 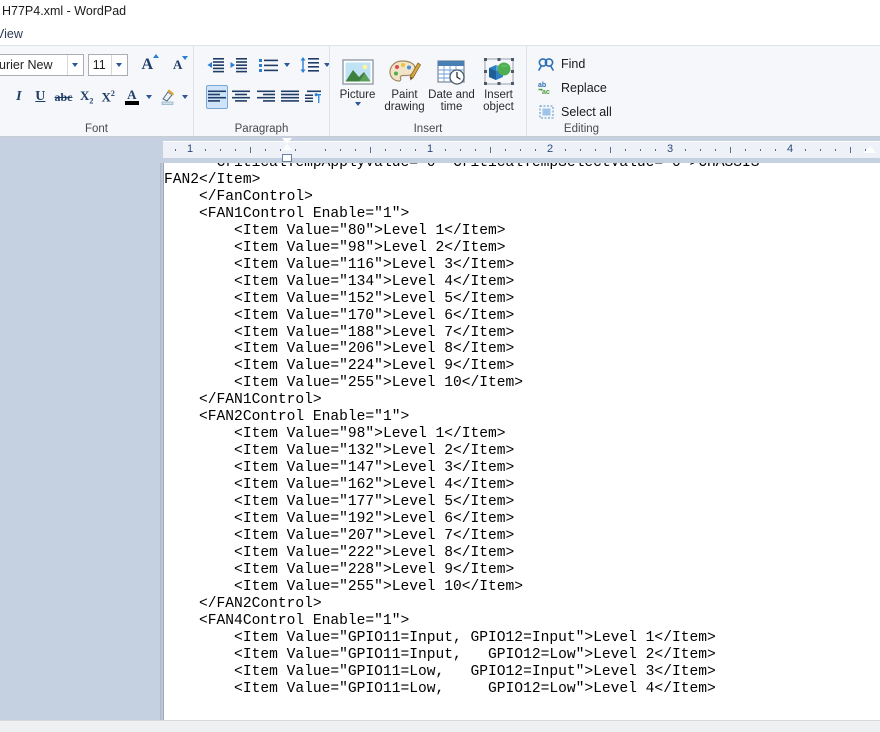 I want to click on select-all-icon, so click(x=546, y=112).